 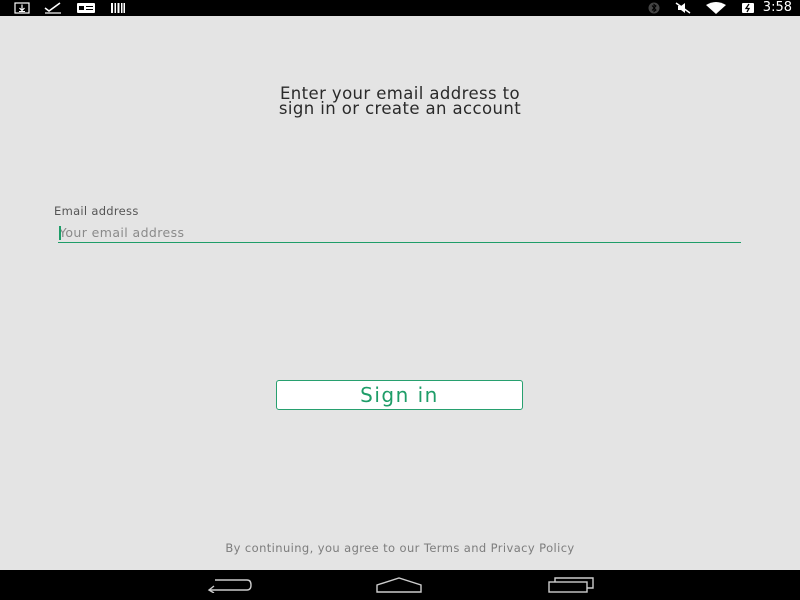 What do you see at coordinates (22, 8) in the screenshot?
I see `download-icon` at bounding box center [22, 8].